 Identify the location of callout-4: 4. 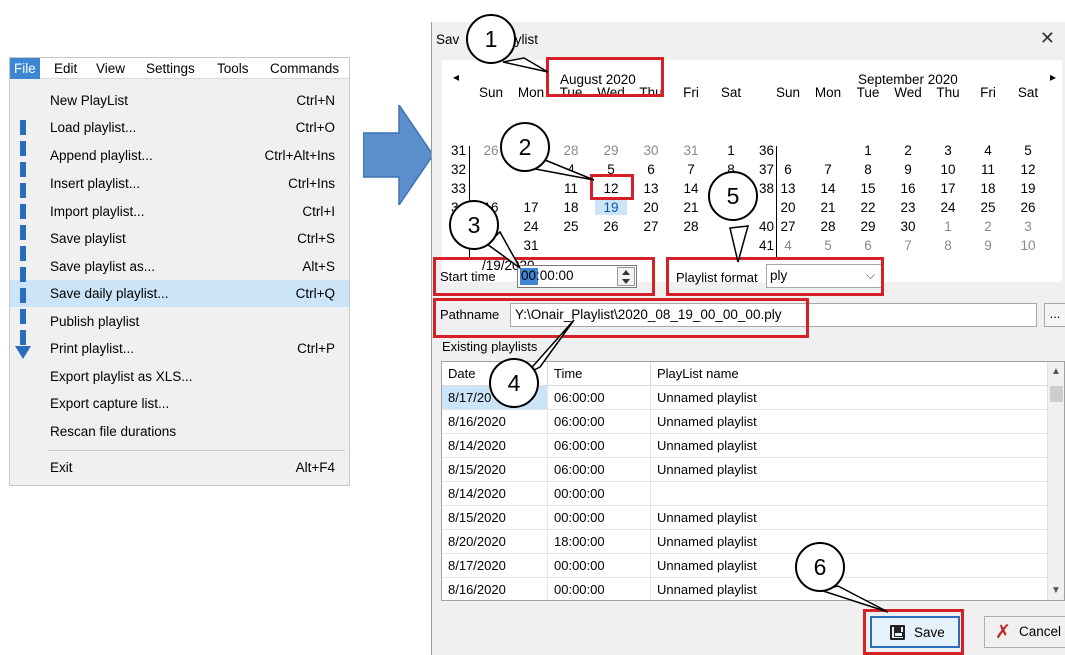
(514, 383).